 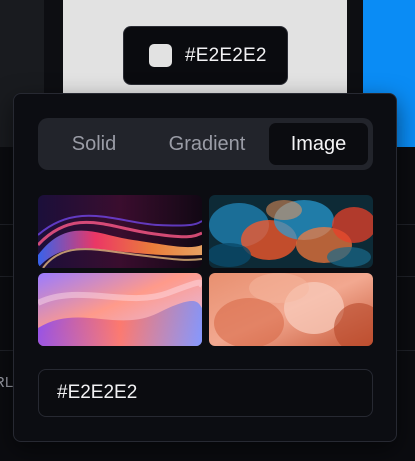 What do you see at coordinates (205, 393) in the screenshot?
I see `hex-color-input` at bounding box center [205, 393].